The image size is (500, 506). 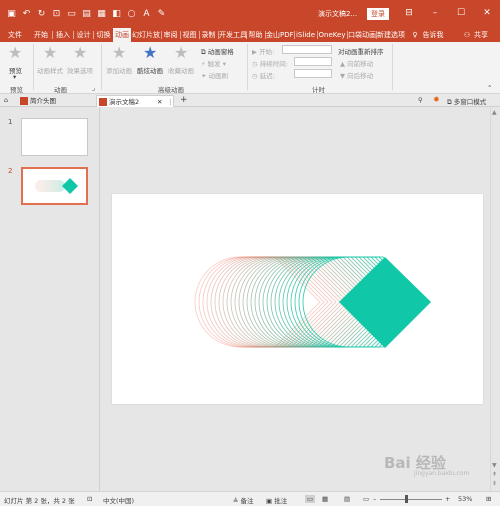 What do you see at coordinates (435, 13) in the screenshot?
I see `minimize-icon: –` at bounding box center [435, 13].